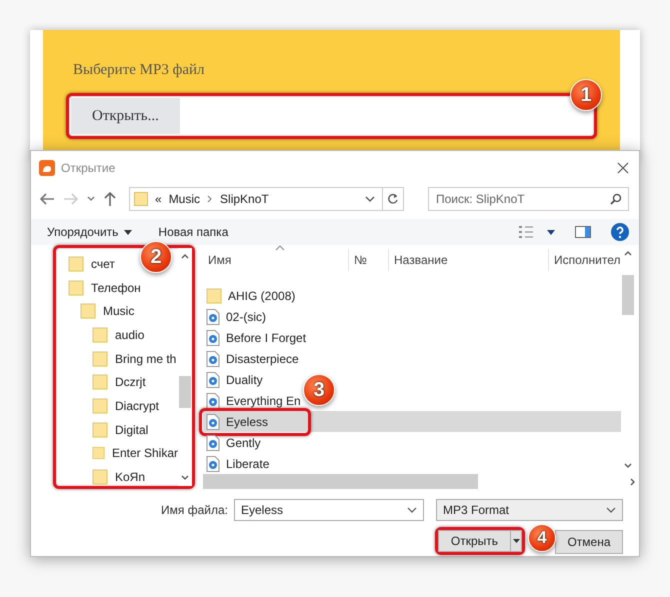 The width and height of the screenshot is (670, 597). What do you see at coordinates (145, 359) in the screenshot?
I see `folder-tree-item: Bring me th` at bounding box center [145, 359].